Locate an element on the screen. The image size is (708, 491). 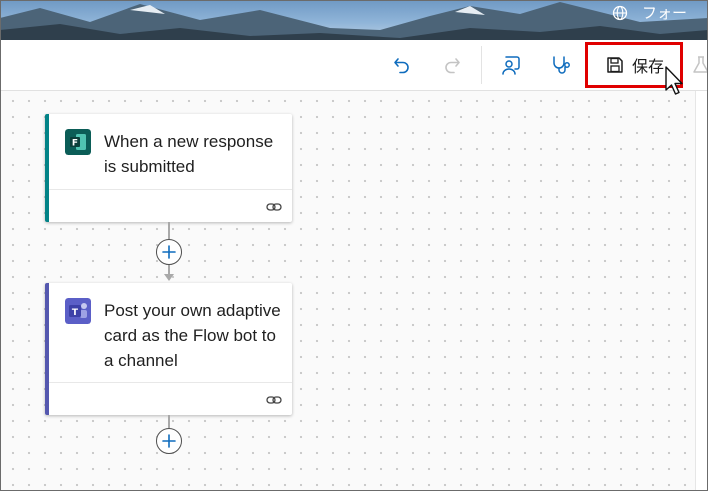
svg-text: T is located at coordinates (75, 313).